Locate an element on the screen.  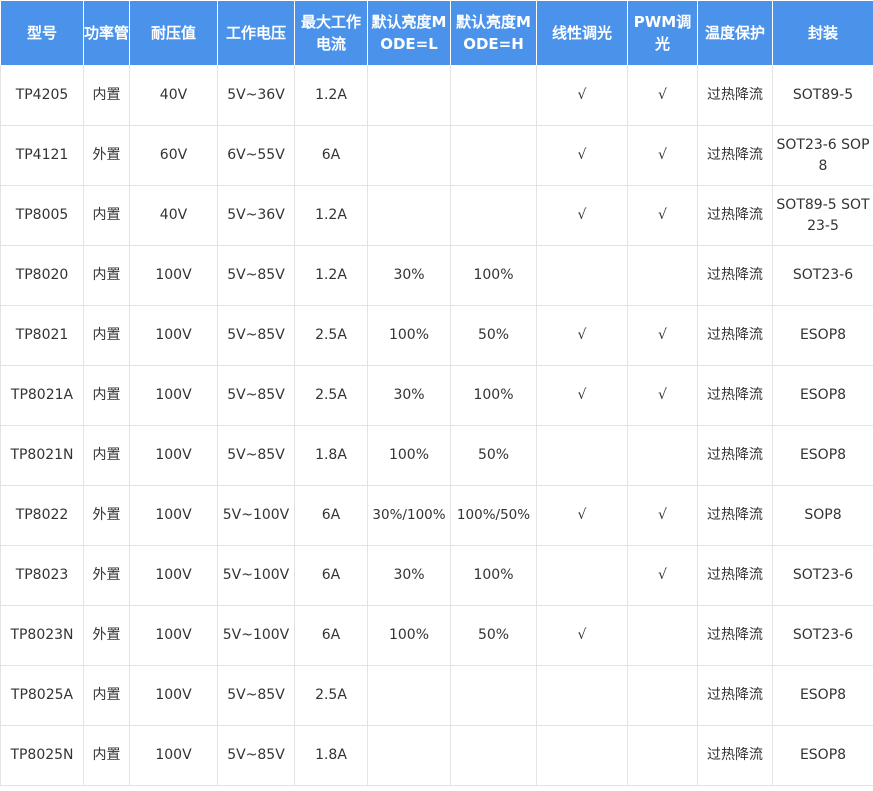
cell-max-current: 2.5A is located at coordinates (331, 335).